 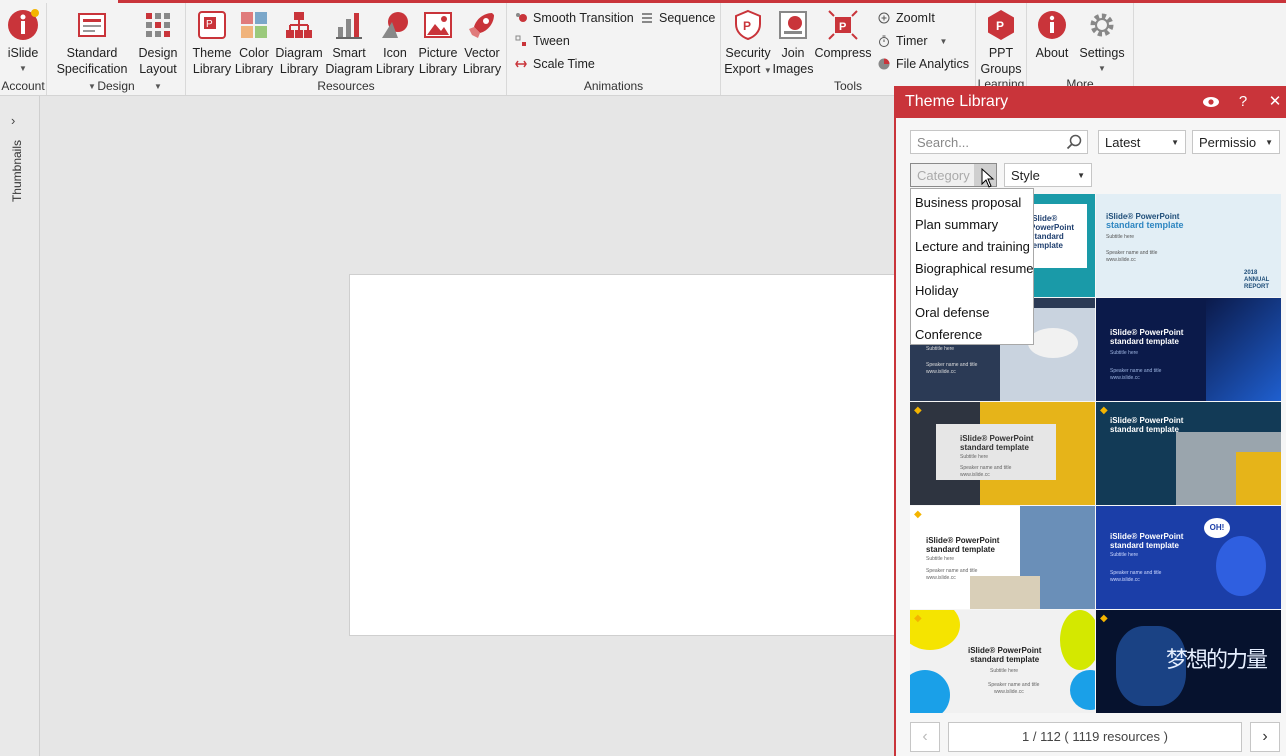 I want to click on security-export-button: P Security Export ▼, so click(x=748, y=44).